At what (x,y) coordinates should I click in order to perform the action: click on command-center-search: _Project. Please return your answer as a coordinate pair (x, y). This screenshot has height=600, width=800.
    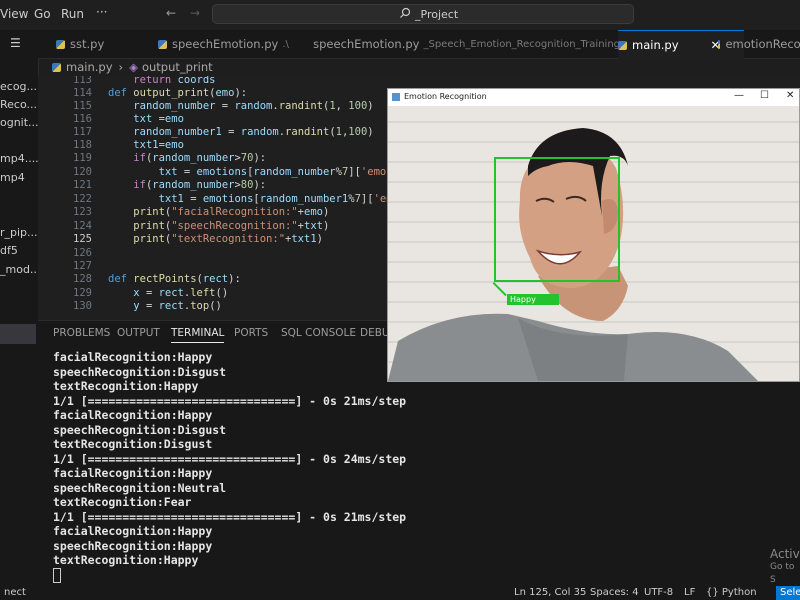
    Looking at the image, I should click on (423, 14).